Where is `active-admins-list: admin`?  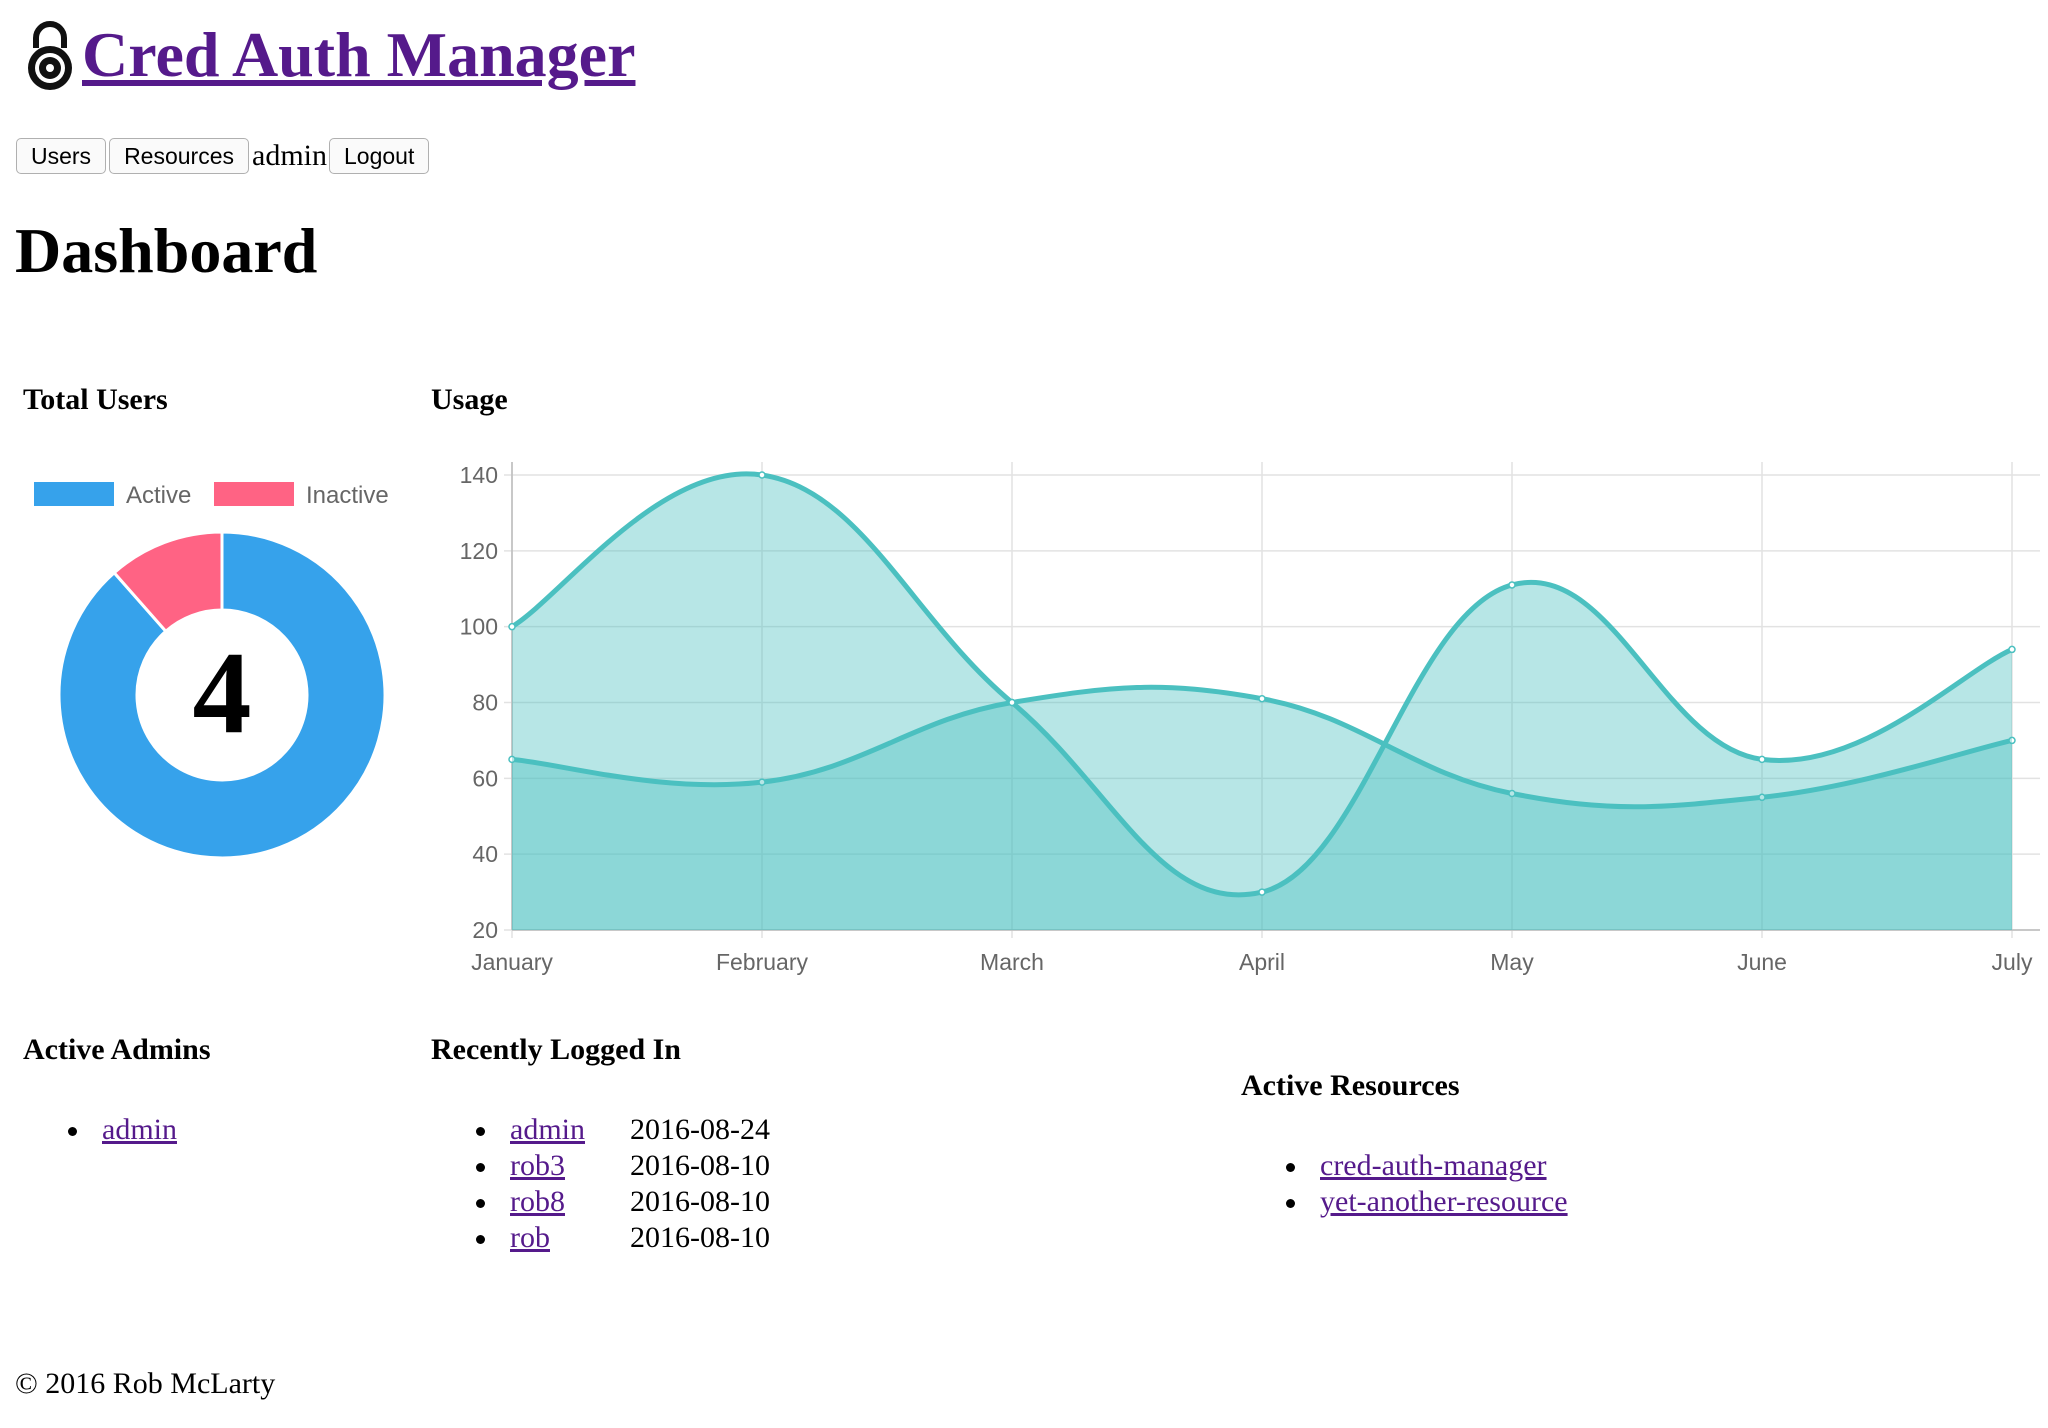 active-admins-list: admin is located at coordinates (122, 1130).